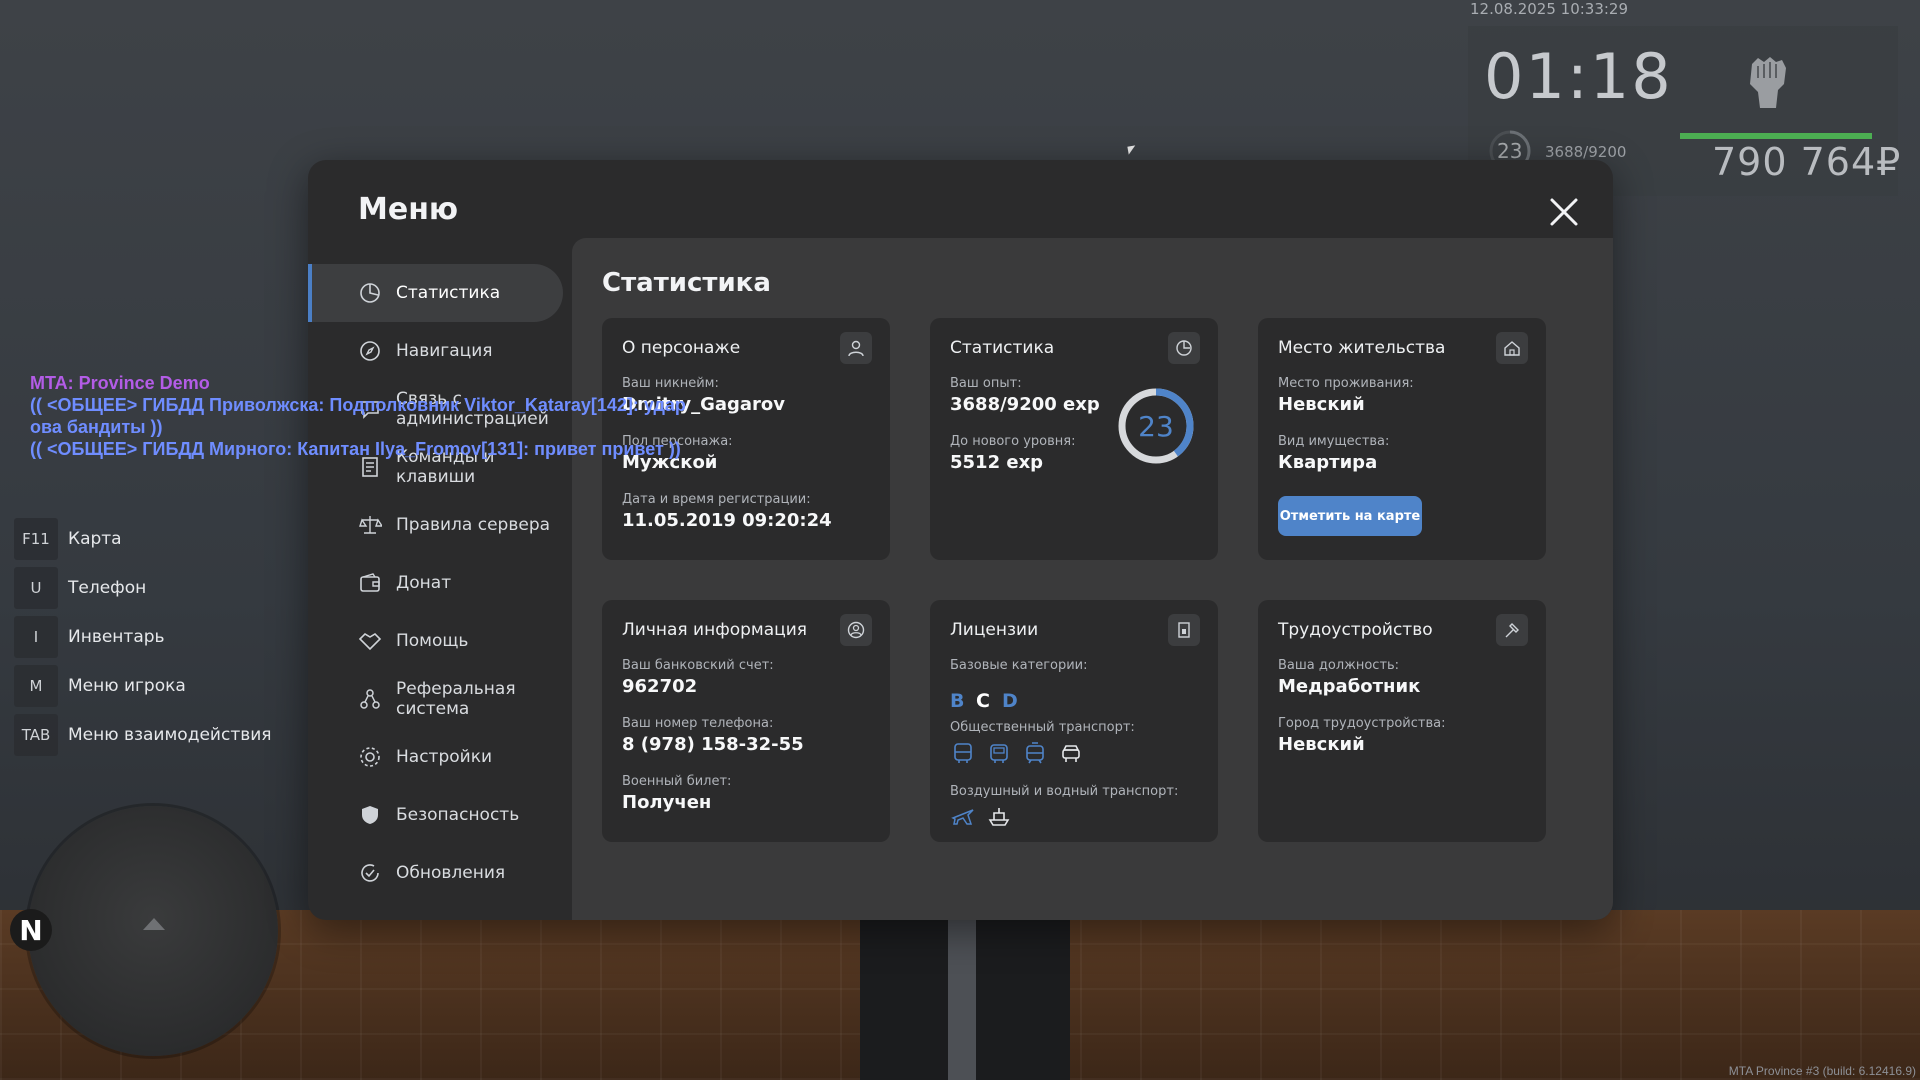 The height and width of the screenshot is (1080, 1920). What do you see at coordinates (107, 588) in the screenshot?
I see `hotkey-label: Телефон` at bounding box center [107, 588].